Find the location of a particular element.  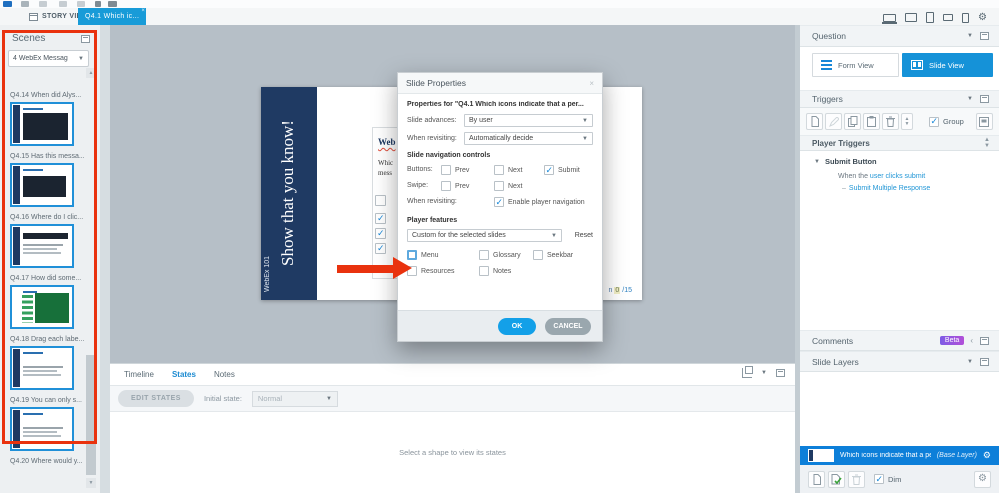

cancel-button: CANCEL is located at coordinates (568, 326).